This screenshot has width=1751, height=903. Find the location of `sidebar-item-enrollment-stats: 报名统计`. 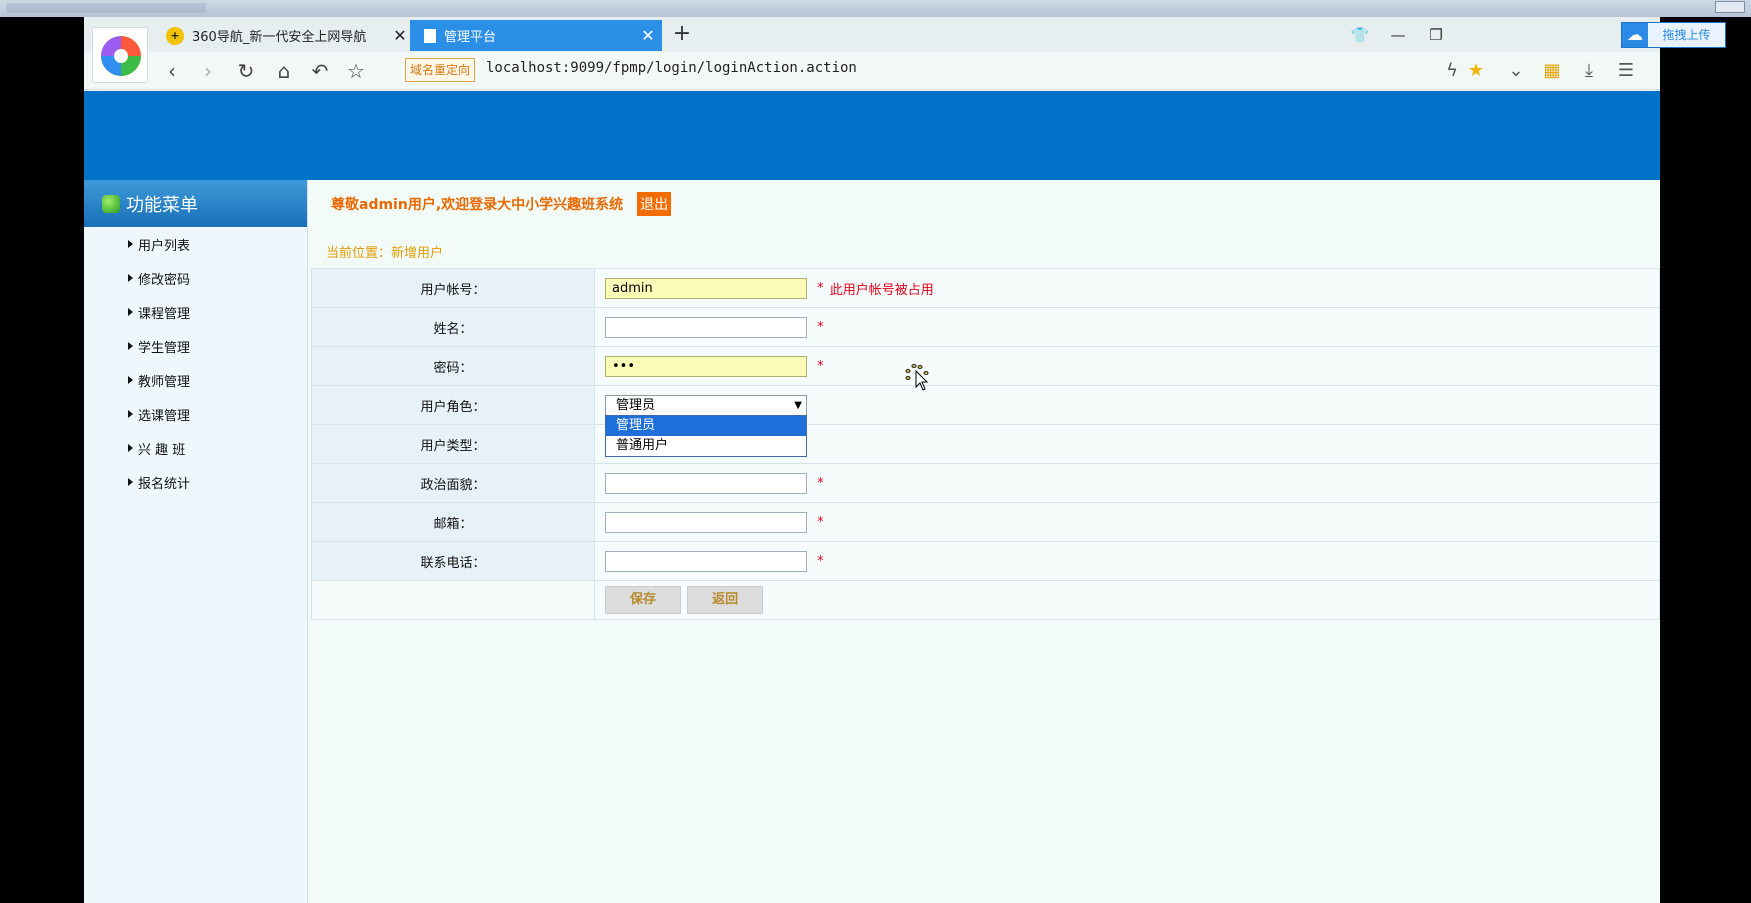

sidebar-item-enrollment-stats: 报名统计 is located at coordinates (195, 482).